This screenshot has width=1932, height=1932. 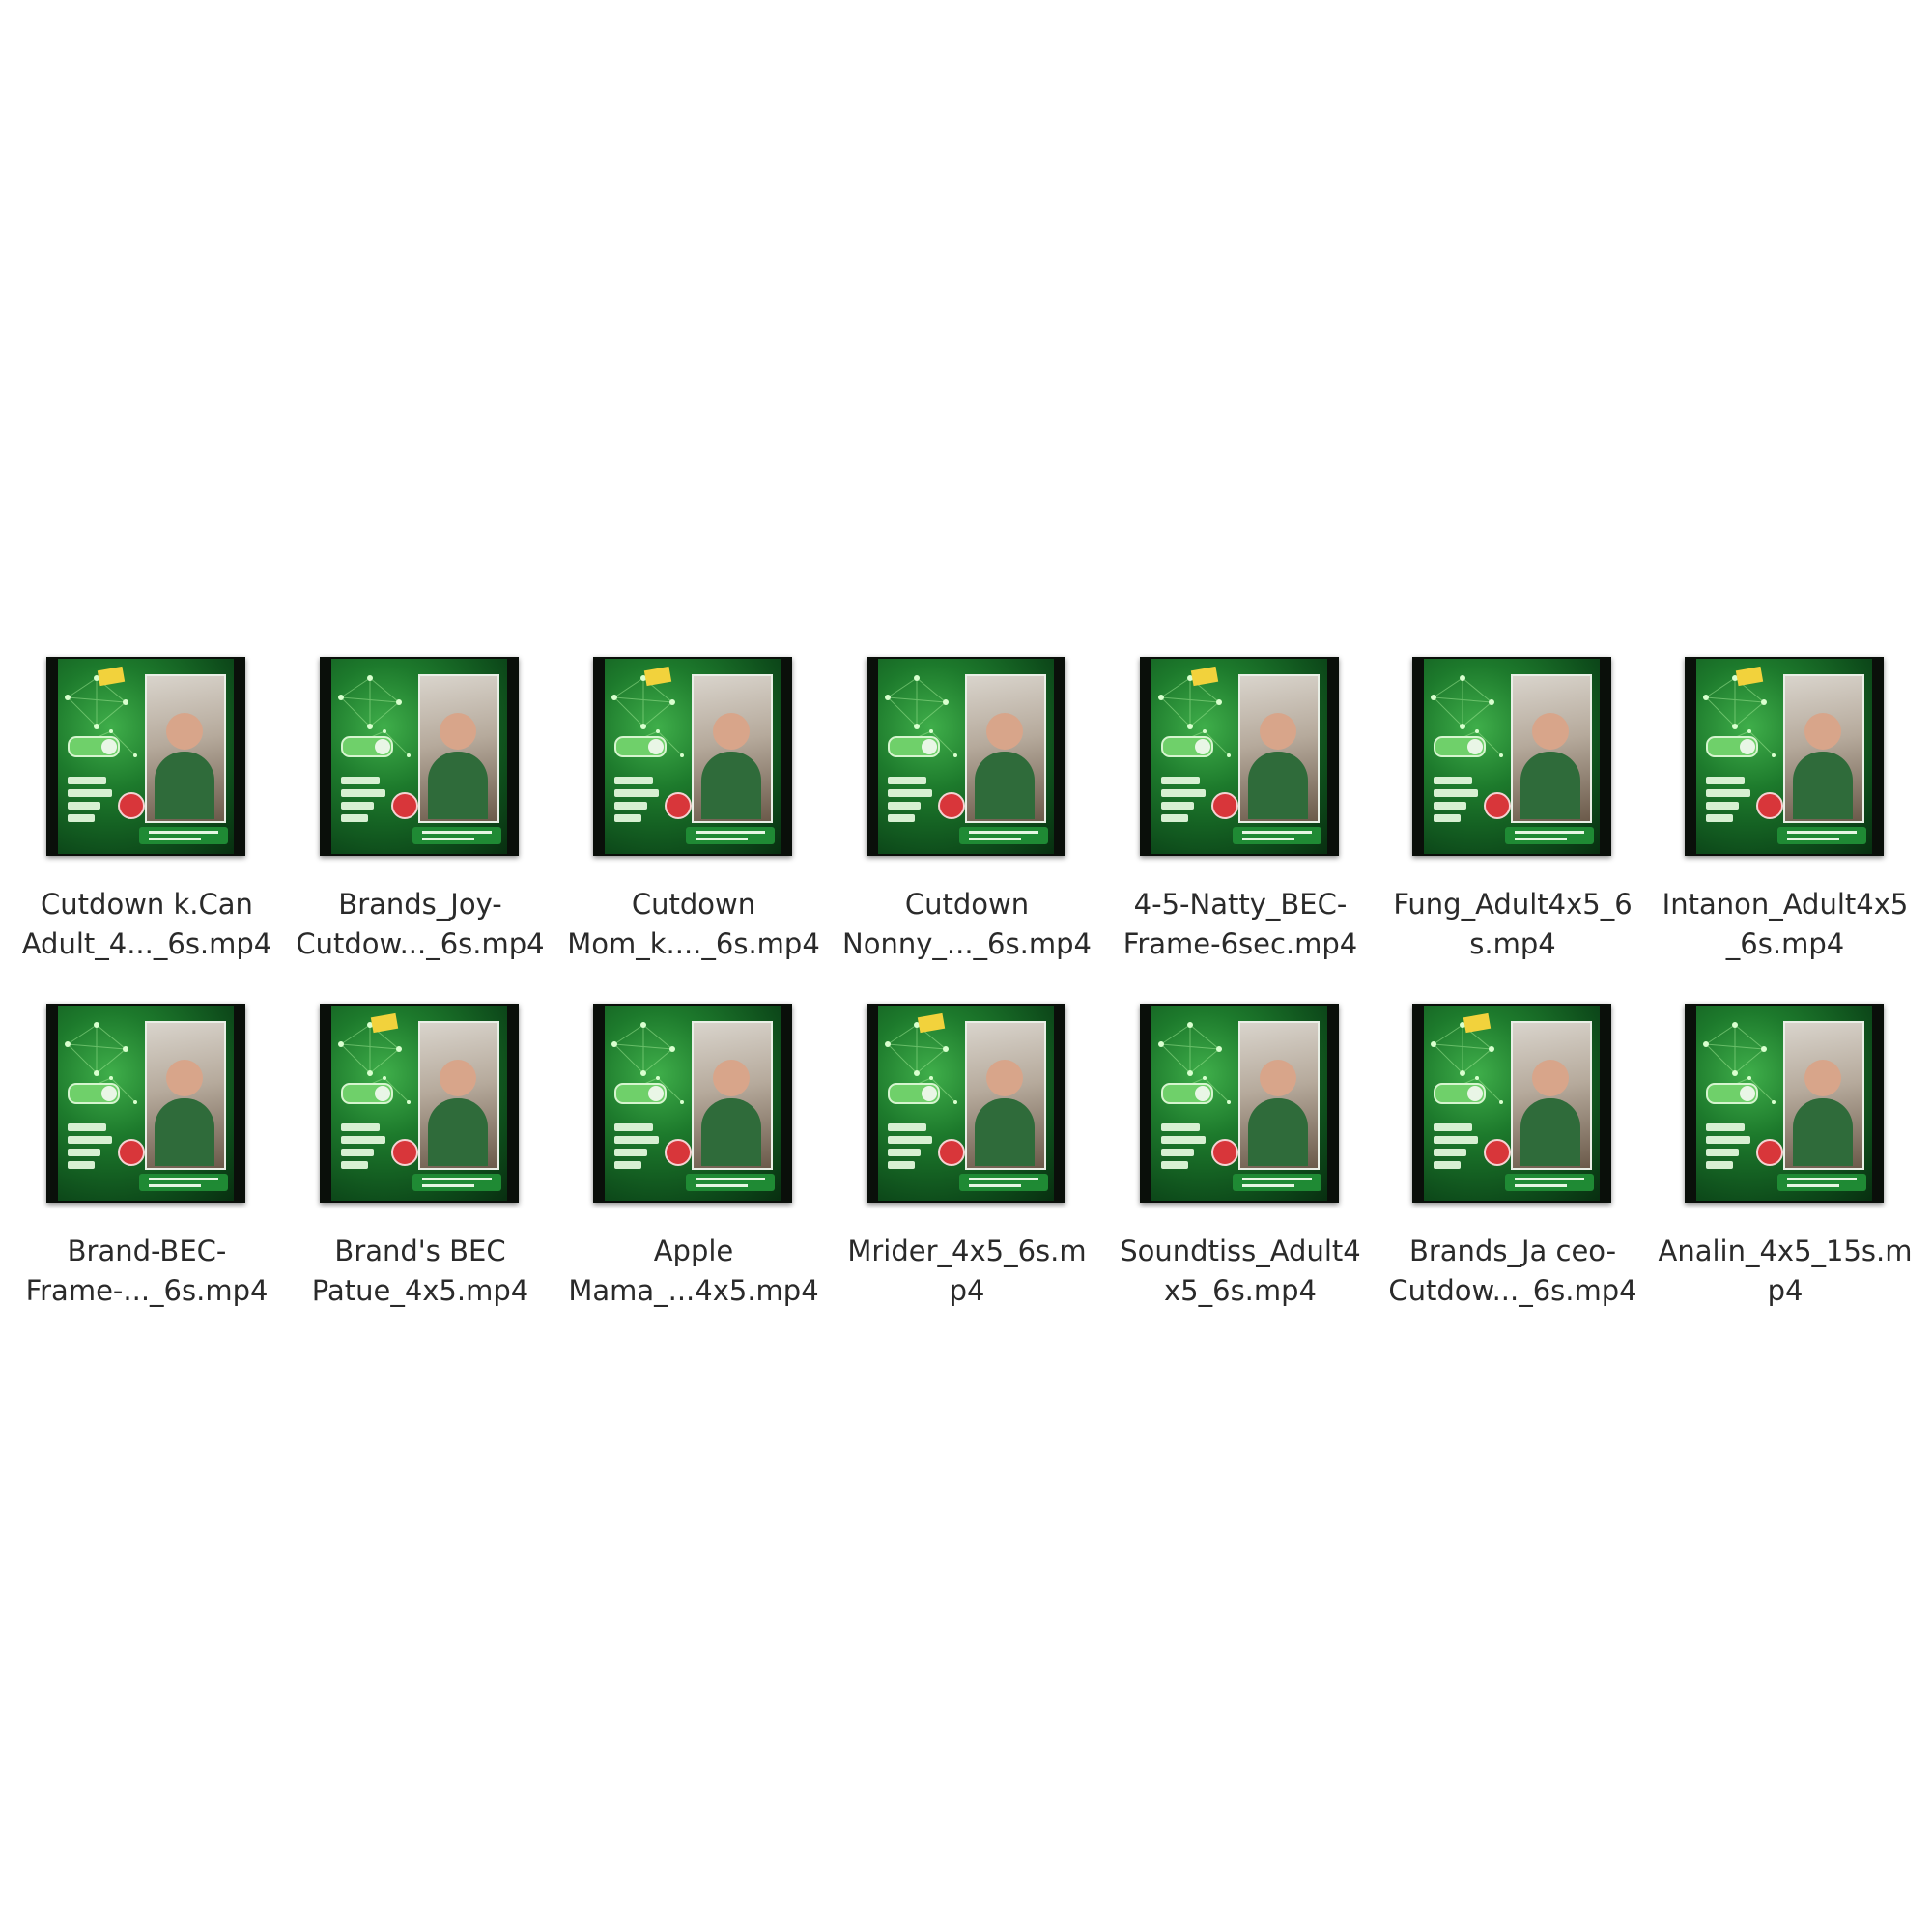 I want to click on file-name-line-2: Frame-..._6s.mp4, so click(x=147, y=1290).